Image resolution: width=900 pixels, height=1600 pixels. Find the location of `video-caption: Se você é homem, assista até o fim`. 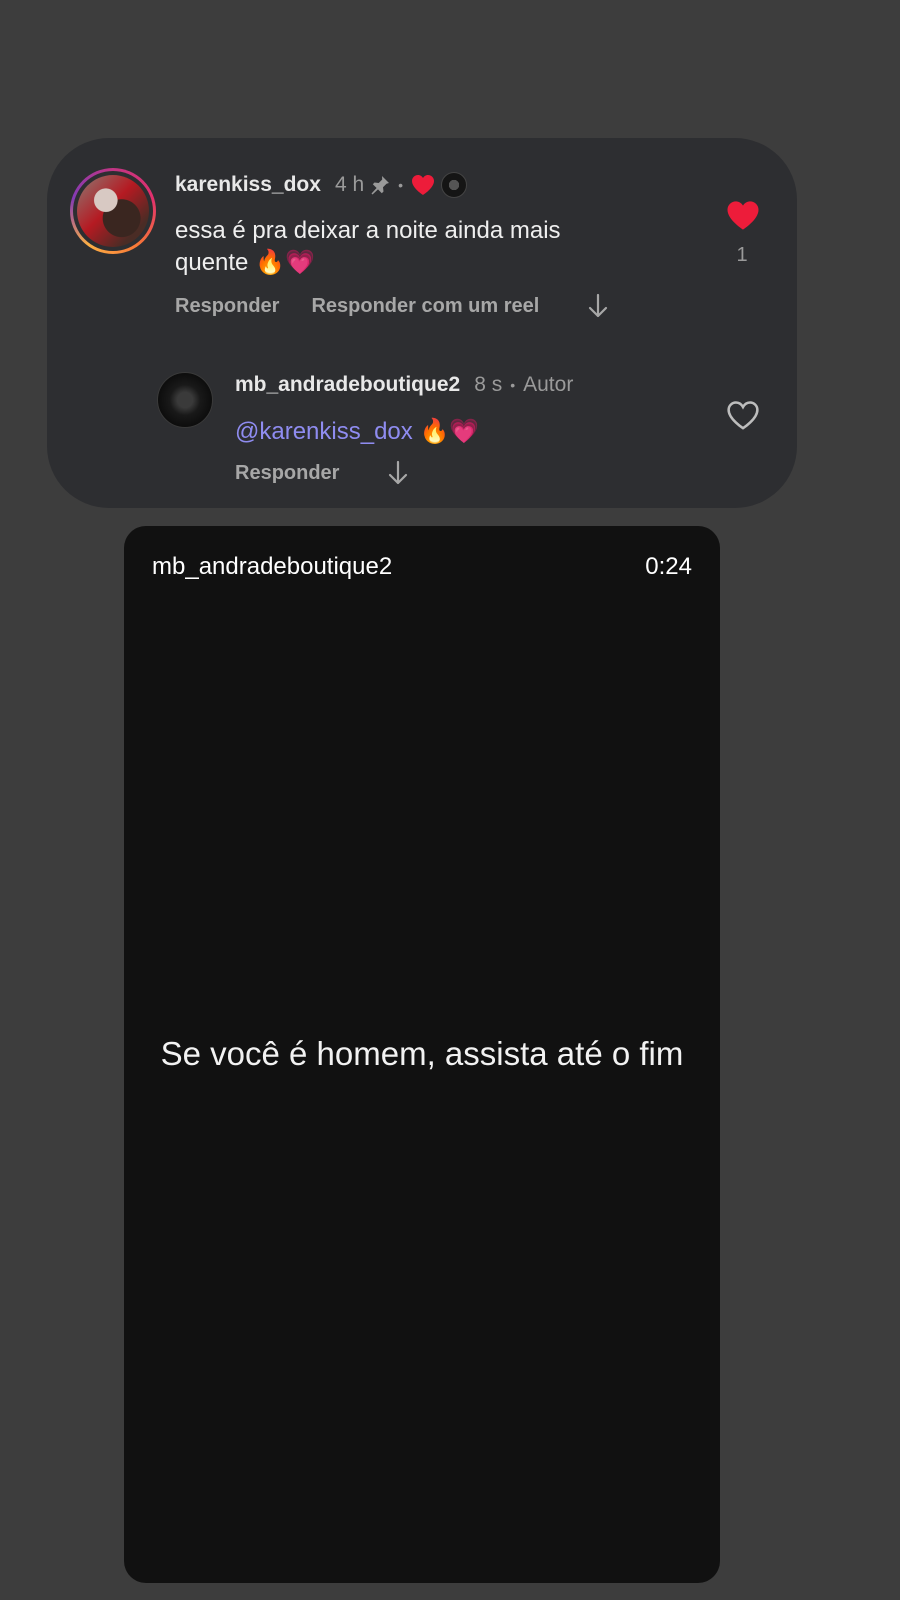

video-caption: Se você é homem, assista até o fim is located at coordinates (422, 1053).